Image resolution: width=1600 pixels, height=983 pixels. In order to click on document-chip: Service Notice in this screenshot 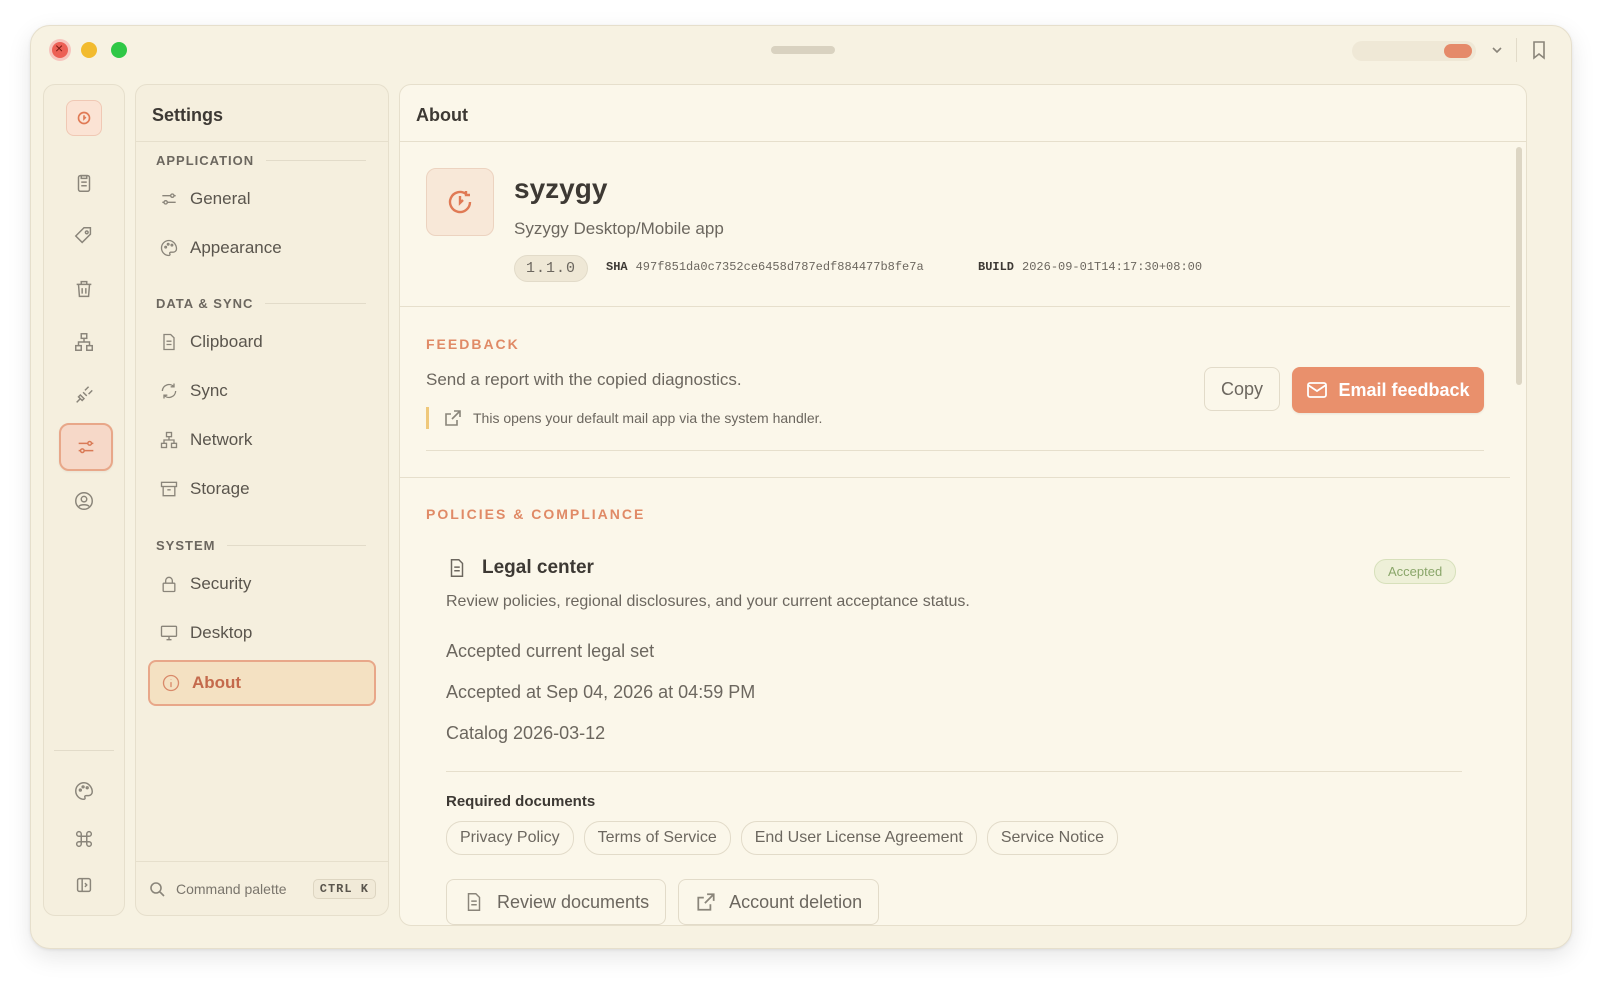, I will do `click(1052, 838)`.